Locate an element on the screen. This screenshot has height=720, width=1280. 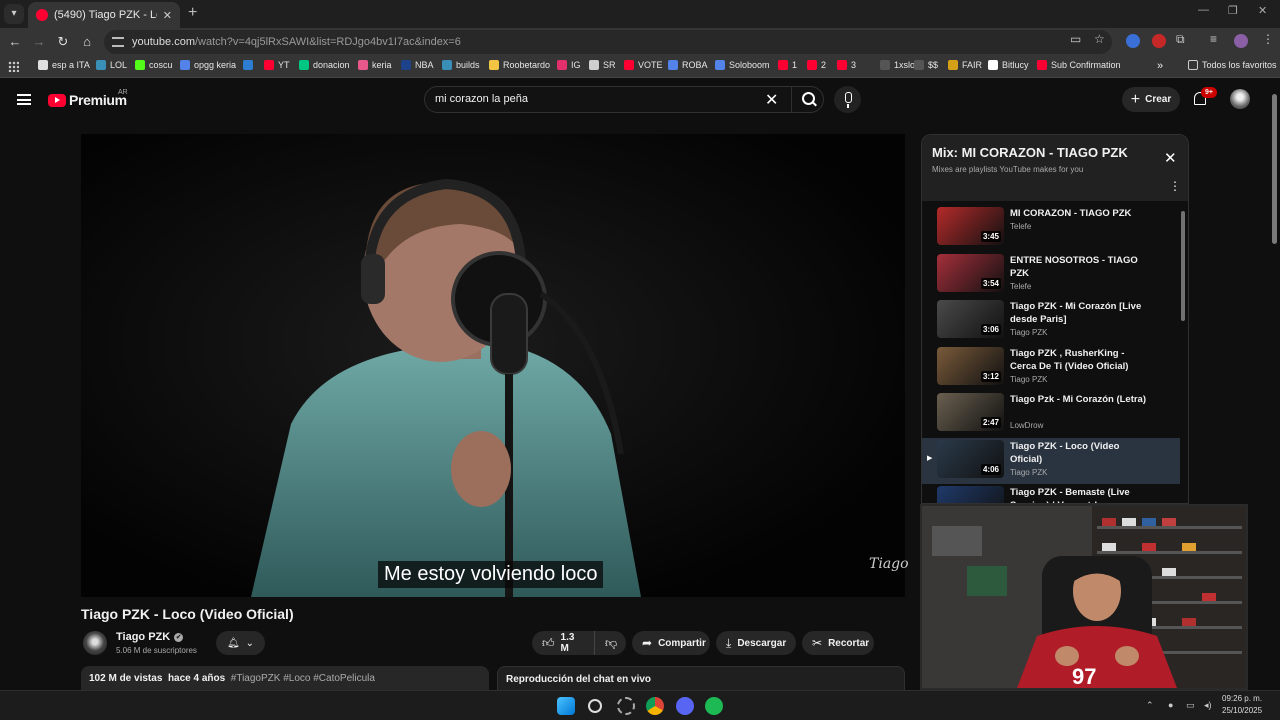
bookmark-item: 2 is located at coordinates (816, 65).